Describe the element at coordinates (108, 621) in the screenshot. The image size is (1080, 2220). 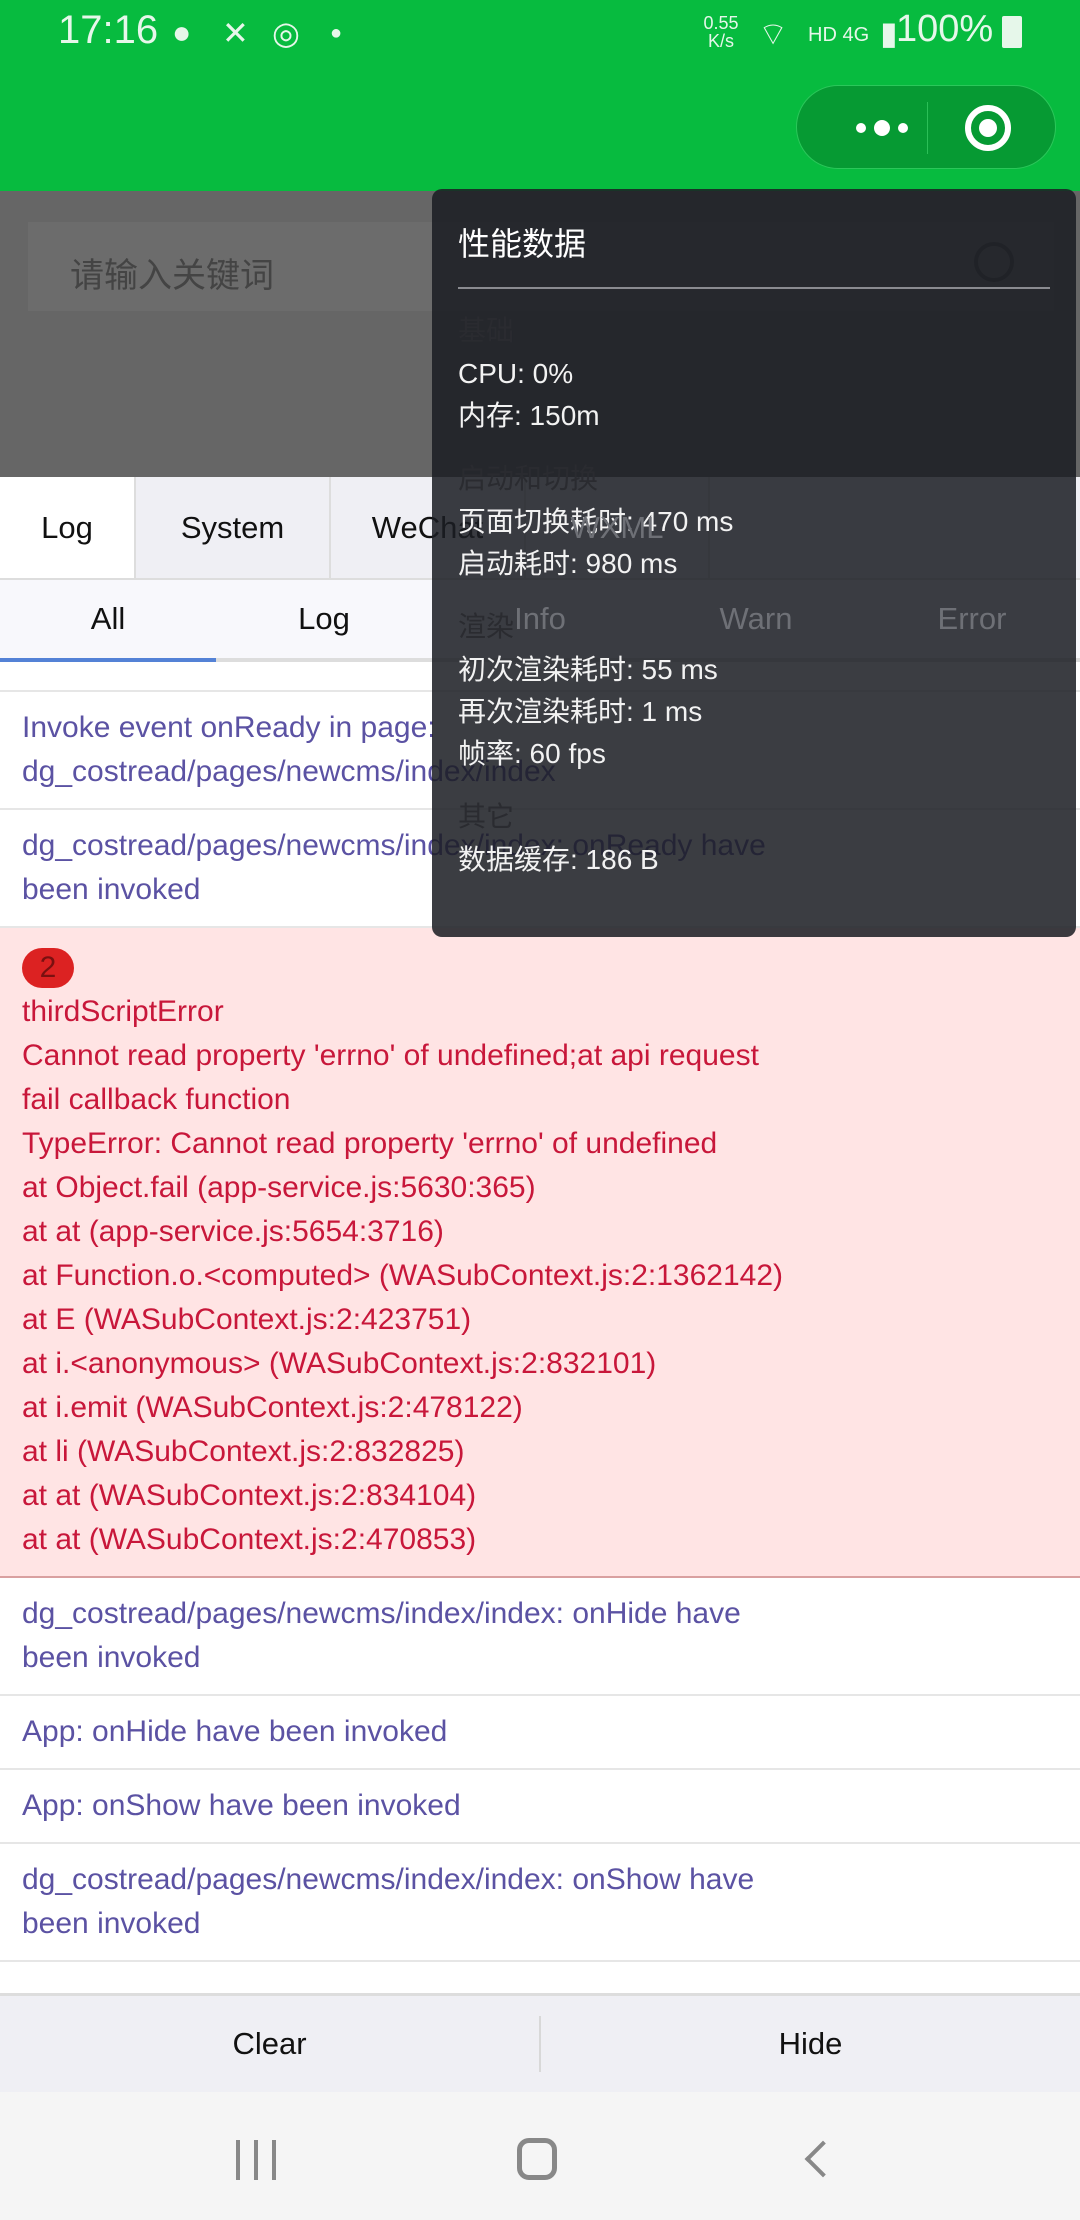
I see `filter-all: All` at that location.